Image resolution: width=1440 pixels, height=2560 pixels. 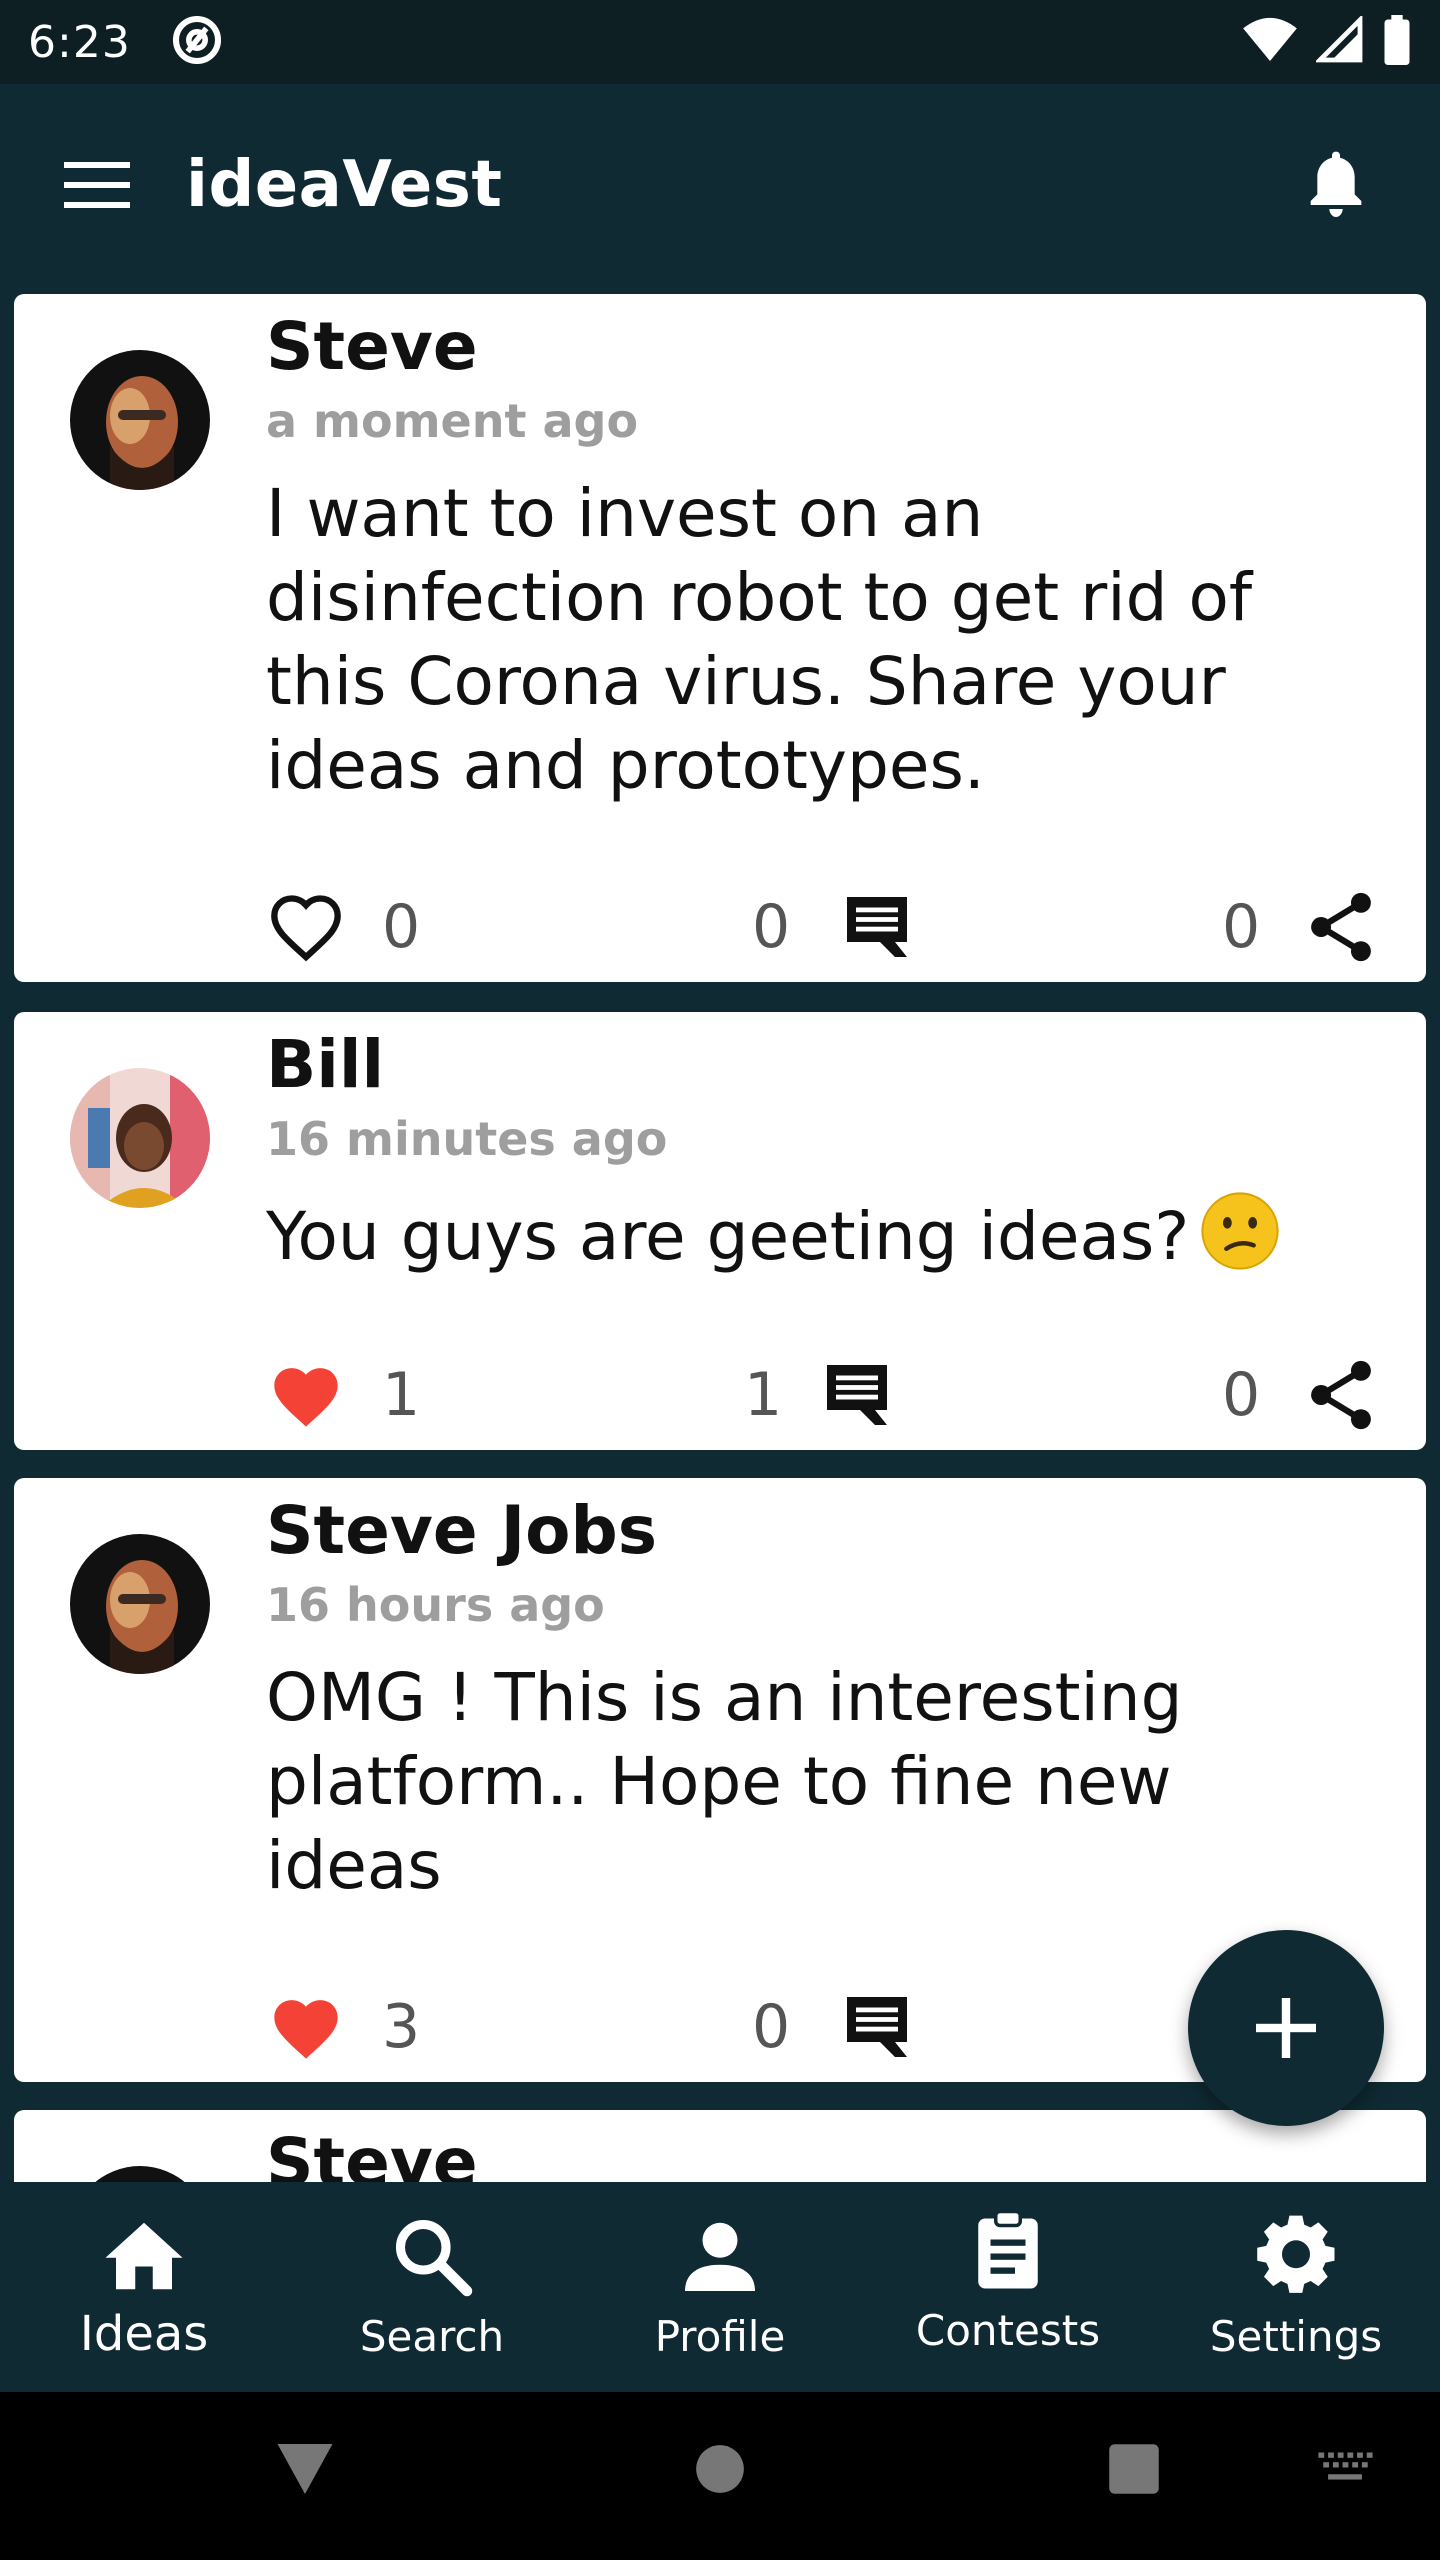 I want to click on menu-button, so click(x=98, y=185).